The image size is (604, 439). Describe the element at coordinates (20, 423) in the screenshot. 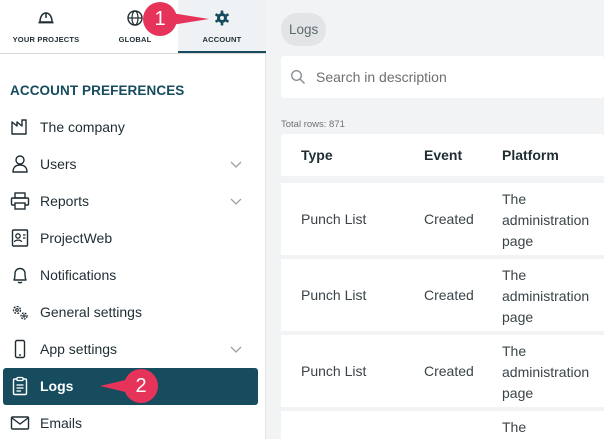

I see `envelope-icon` at that location.